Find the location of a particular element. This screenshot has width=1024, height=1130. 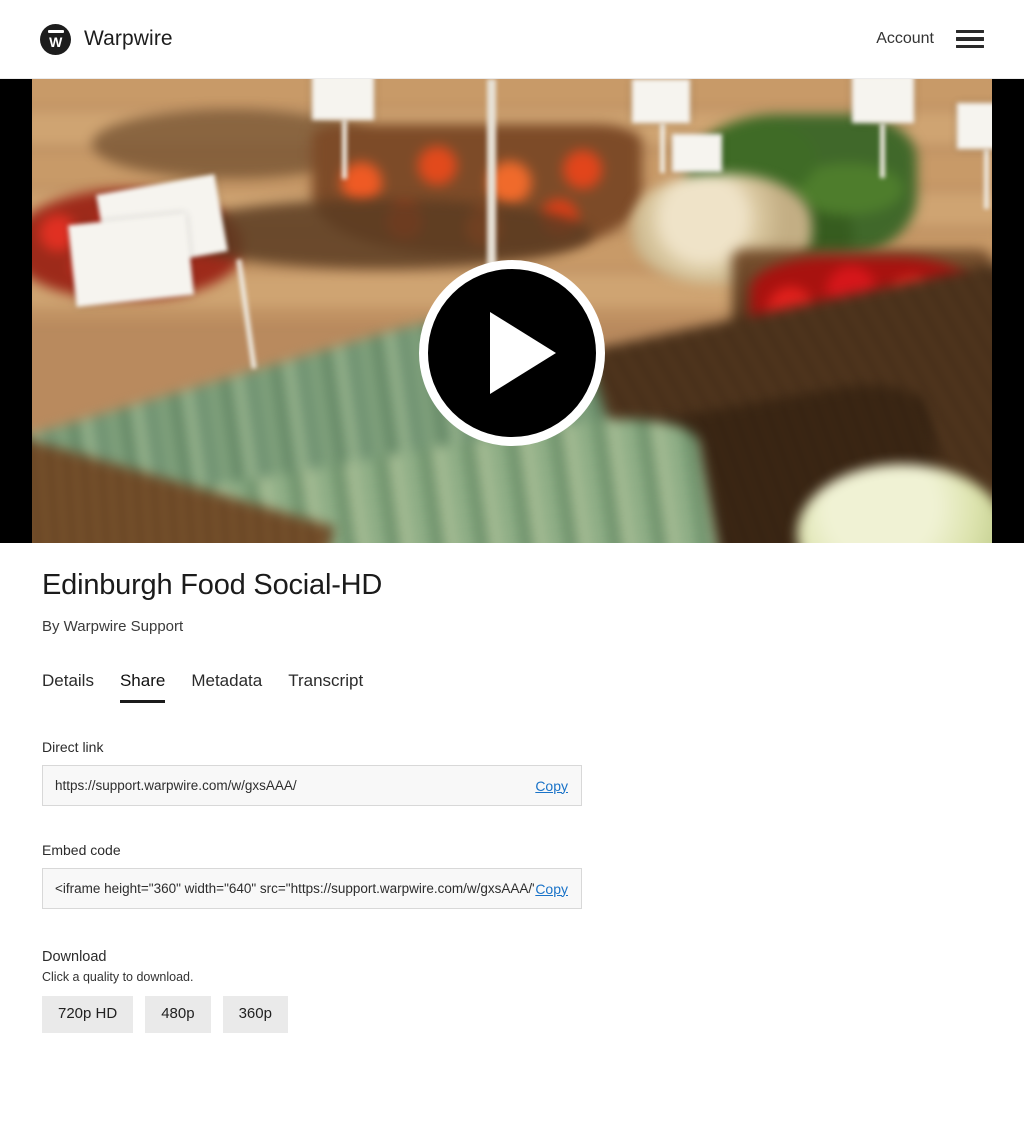

tab-details: Details is located at coordinates (68, 687).